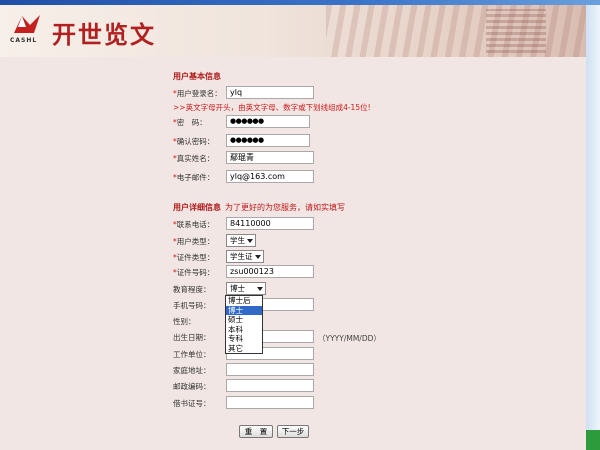 Image resolution: width=600 pixels, height=450 pixels. Describe the element at coordinates (184, 321) in the screenshot. I see `gender-label: 性别：` at that location.